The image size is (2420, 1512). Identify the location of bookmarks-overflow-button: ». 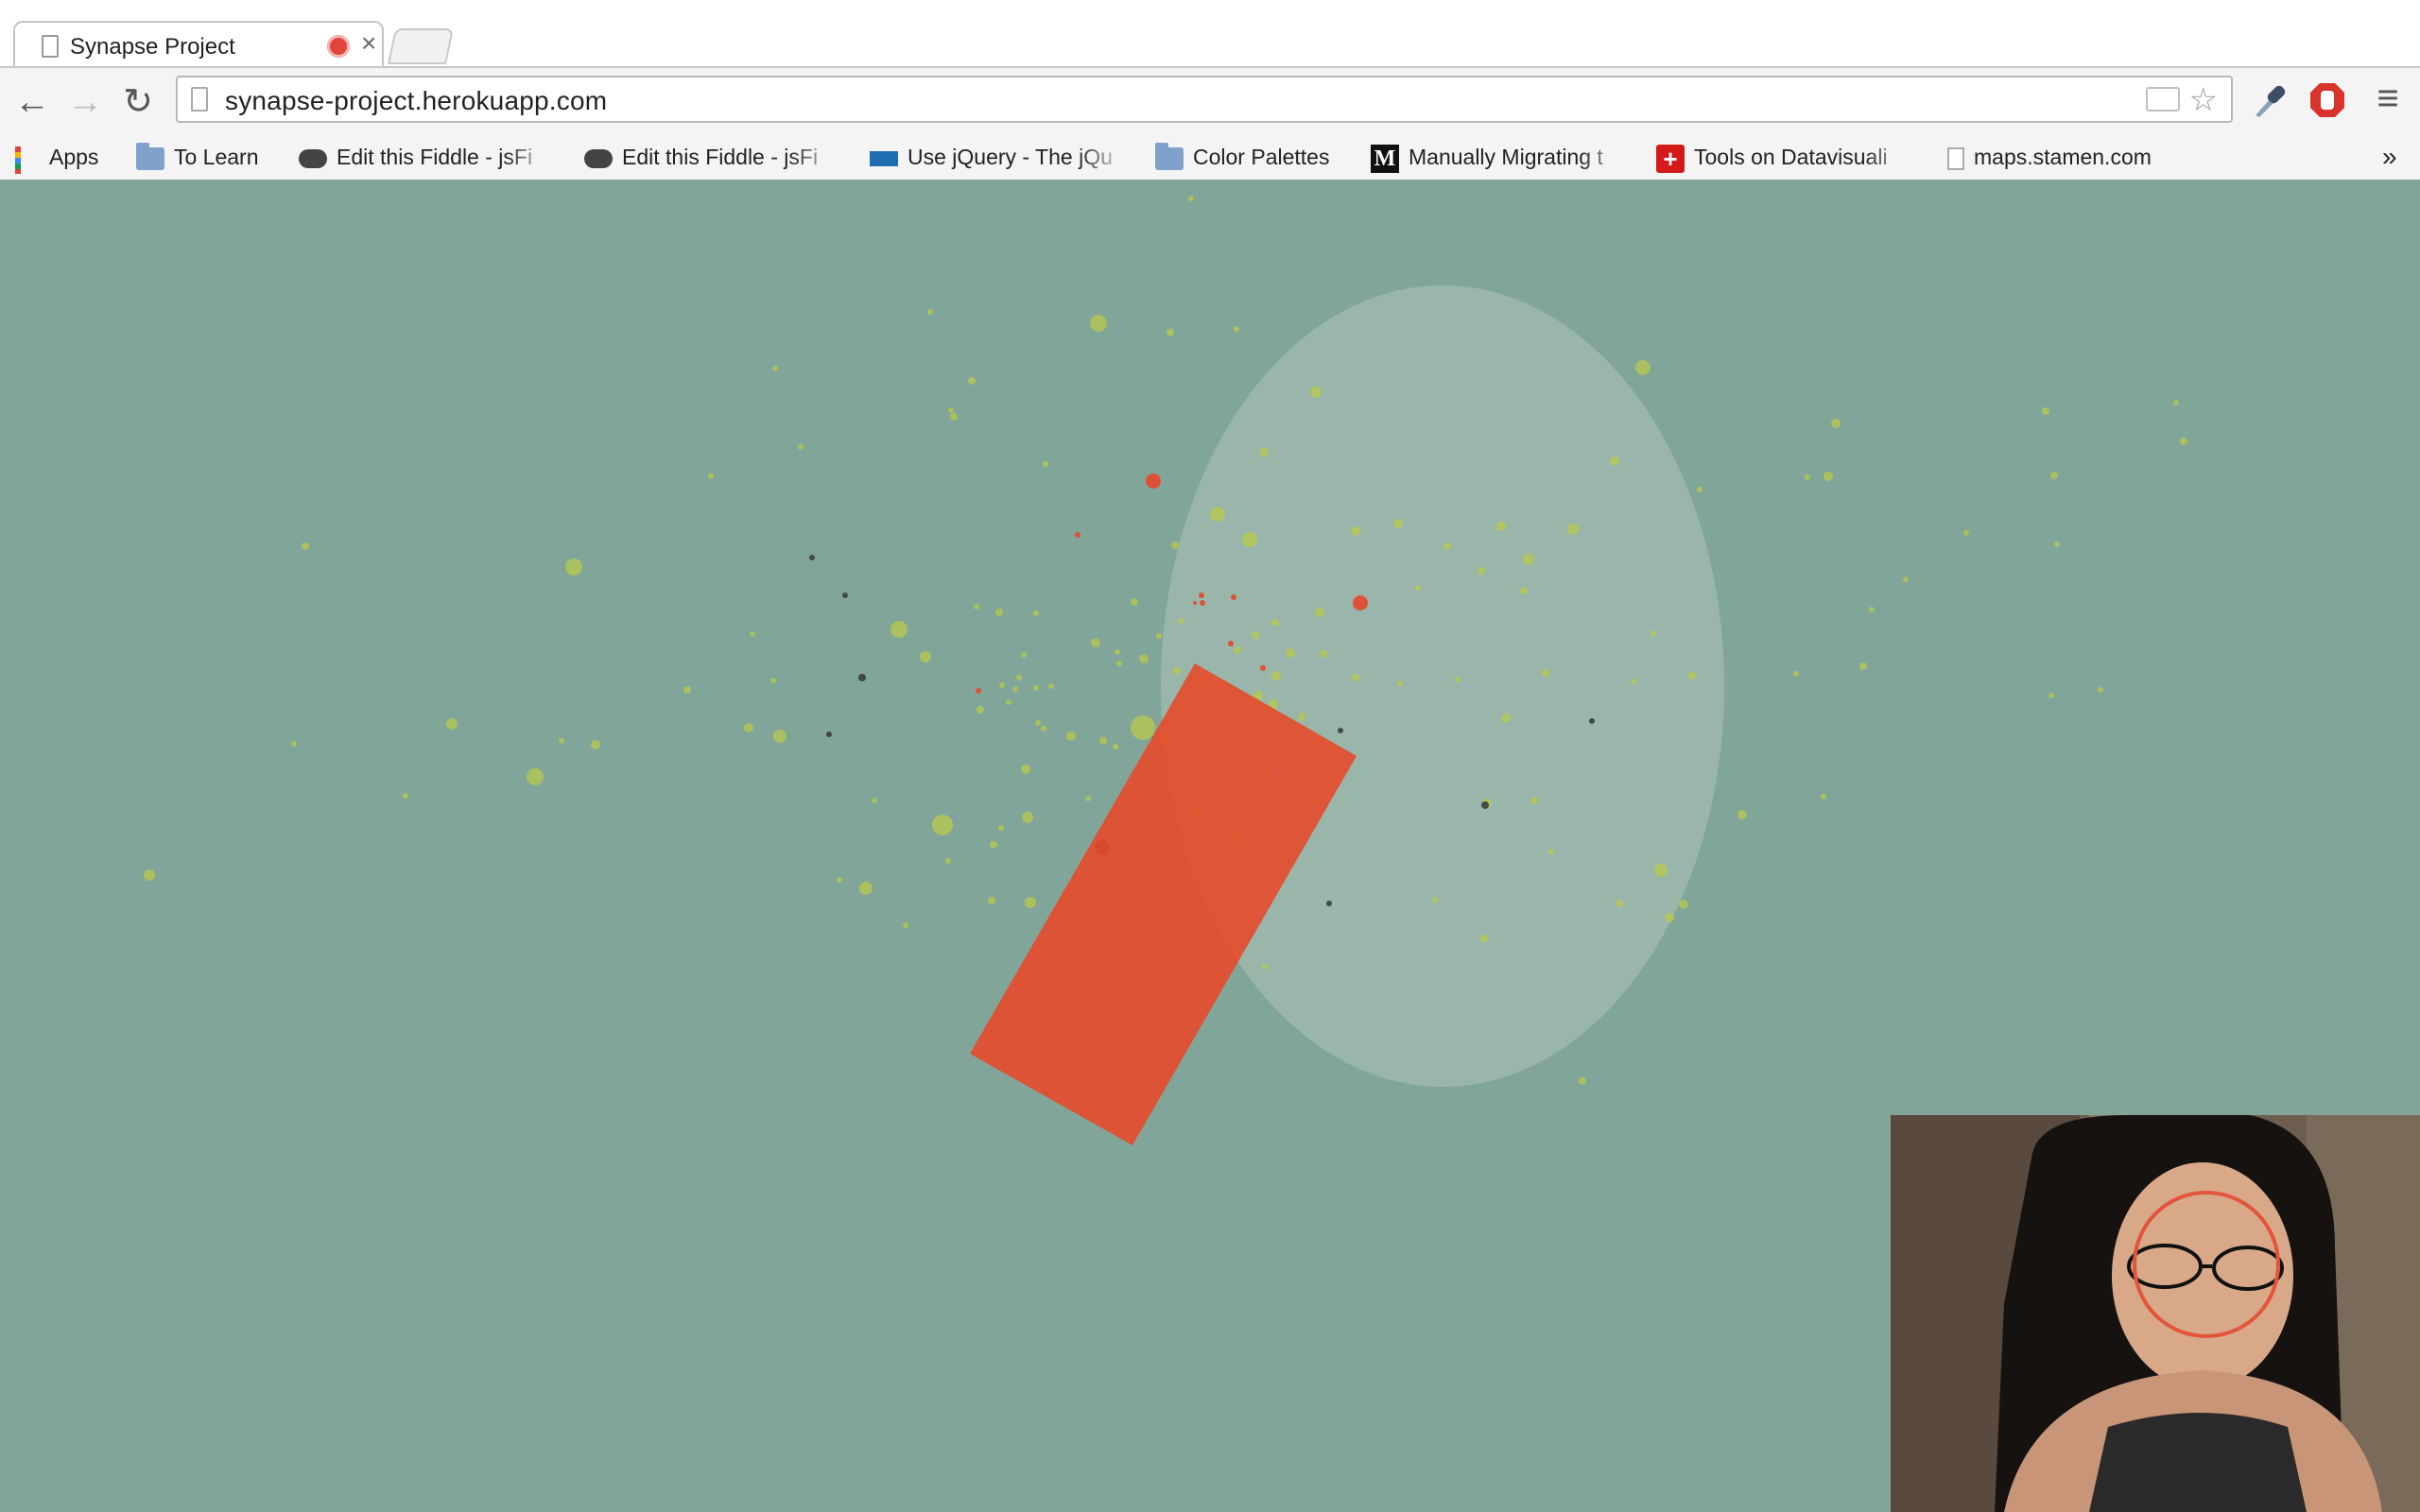
(2396, 157).